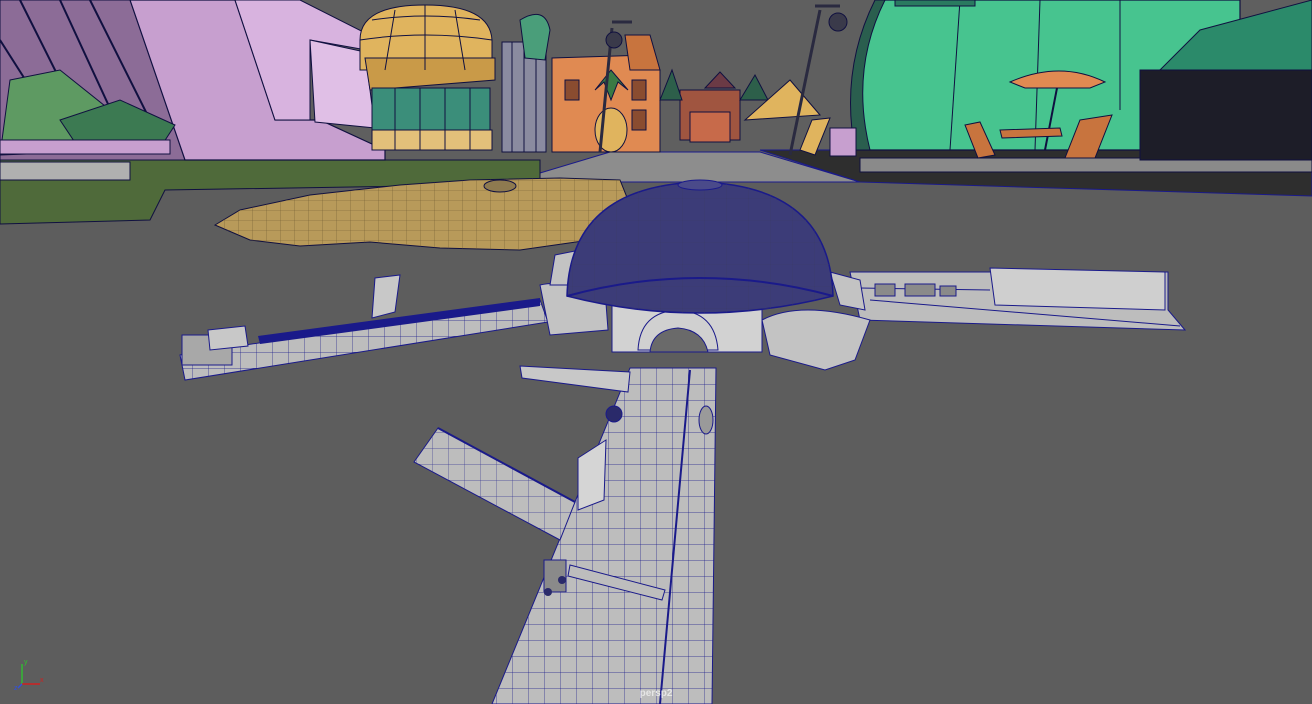 This screenshot has height=704, width=1312. Describe the element at coordinates (555, 577) in the screenshot. I see `walkway-robot` at that location.